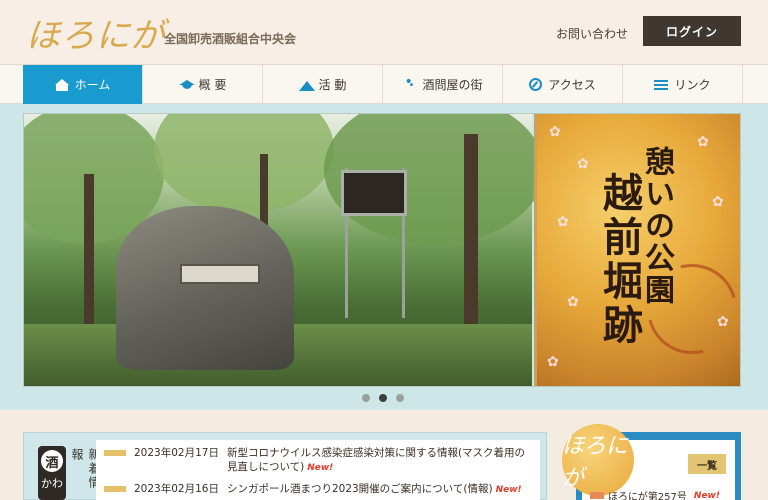 Image resolution: width=768 pixels, height=500 pixels. What do you see at coordinates (306, 85) in the screenshot?
I see `mountain-icon` at bounding box center [306, 85].